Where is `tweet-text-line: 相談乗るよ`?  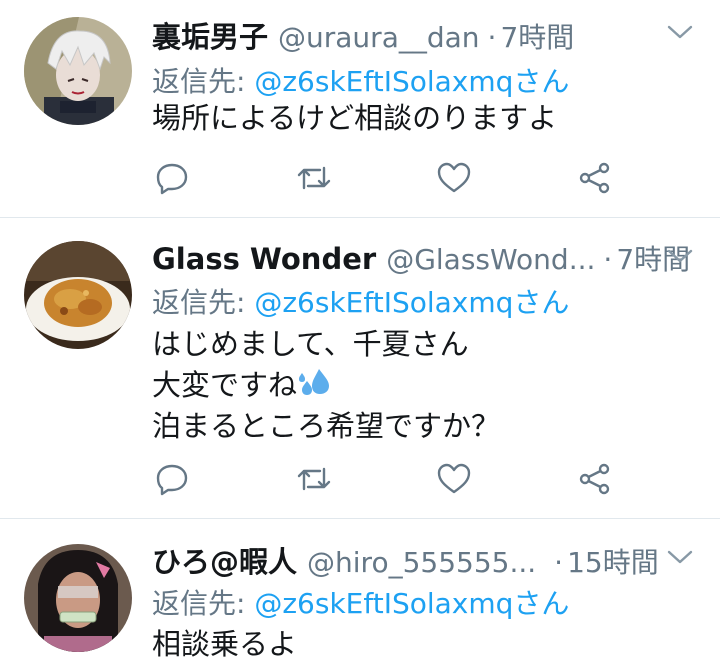 tweet-text-line: 相談乗るよ is located at coordinates (225, 644).